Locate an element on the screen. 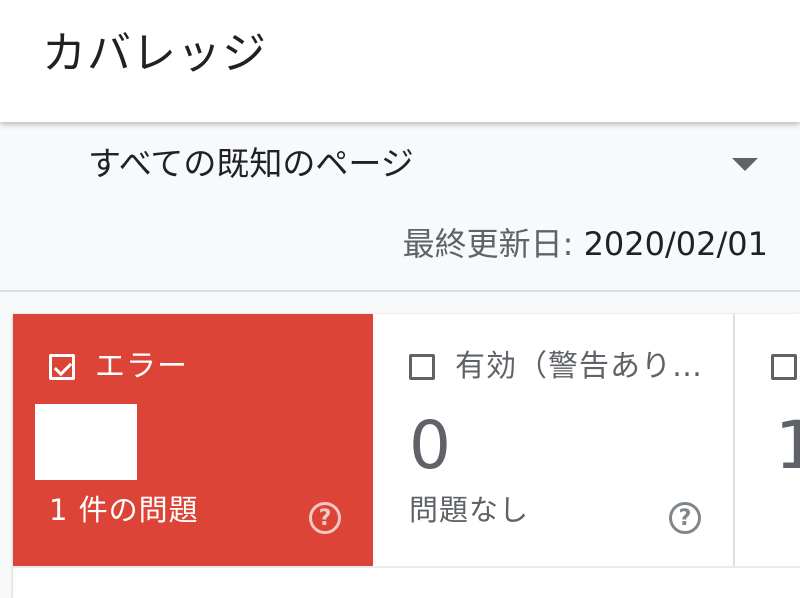  valid-card: 1 is located at coordinates (767, 440).